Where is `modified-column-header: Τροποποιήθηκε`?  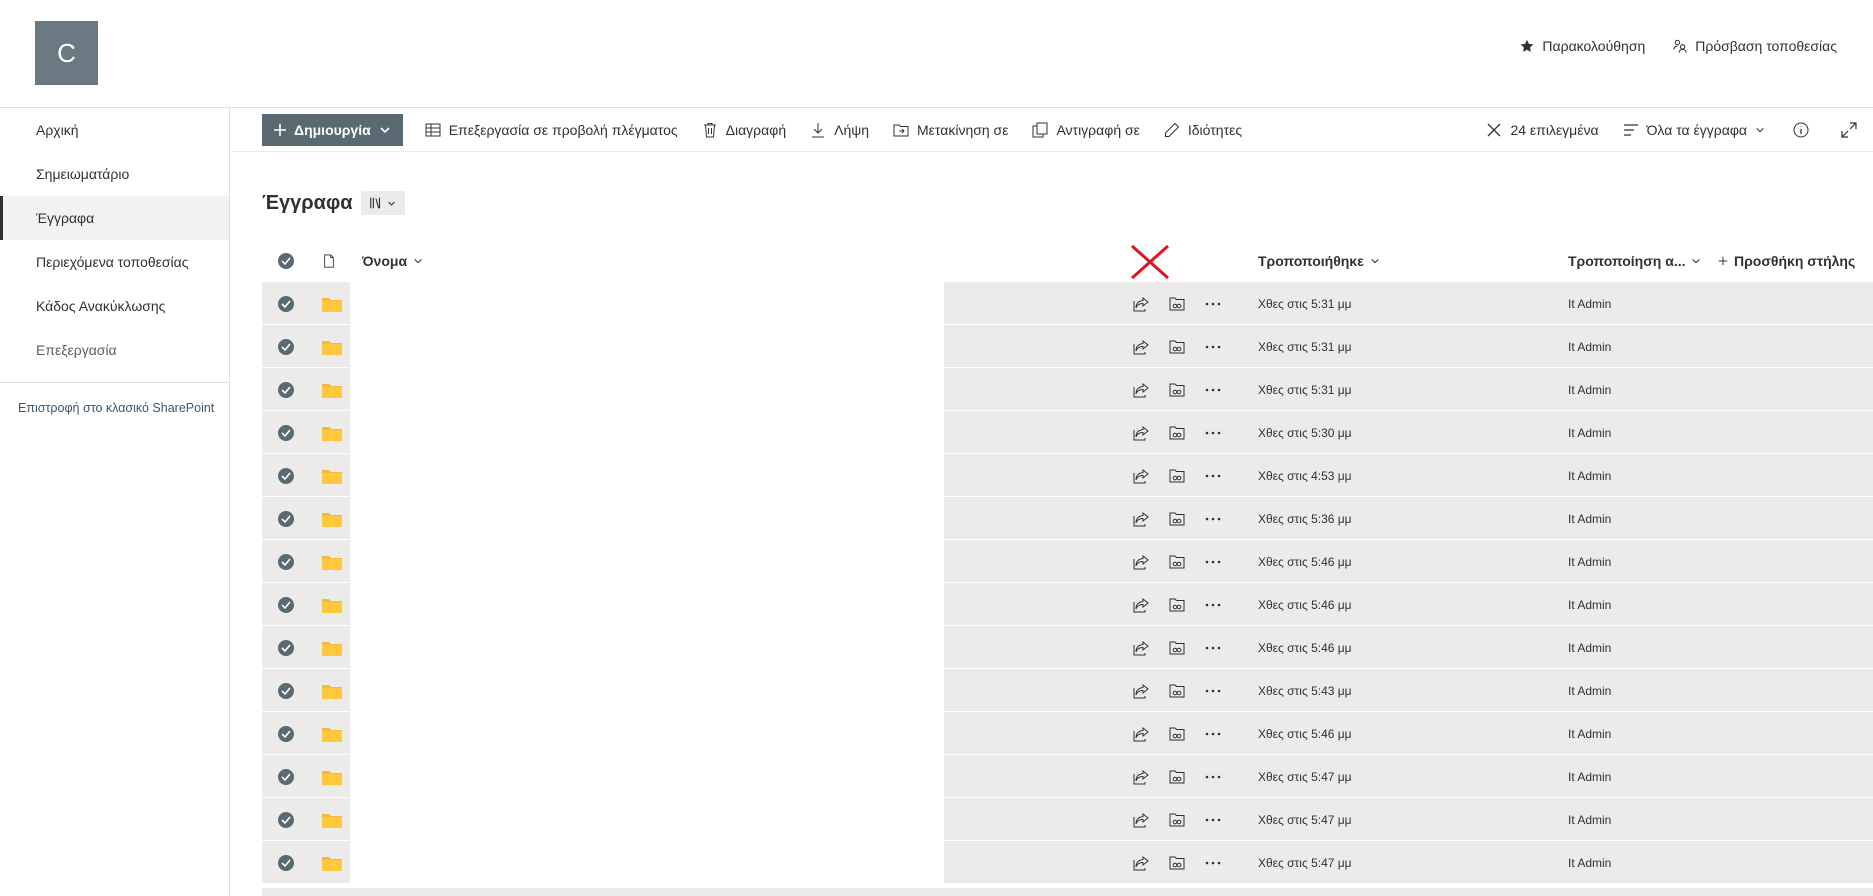
modified-column-header: Τροποποιήθηκε is located at coordinates (1319, 261).